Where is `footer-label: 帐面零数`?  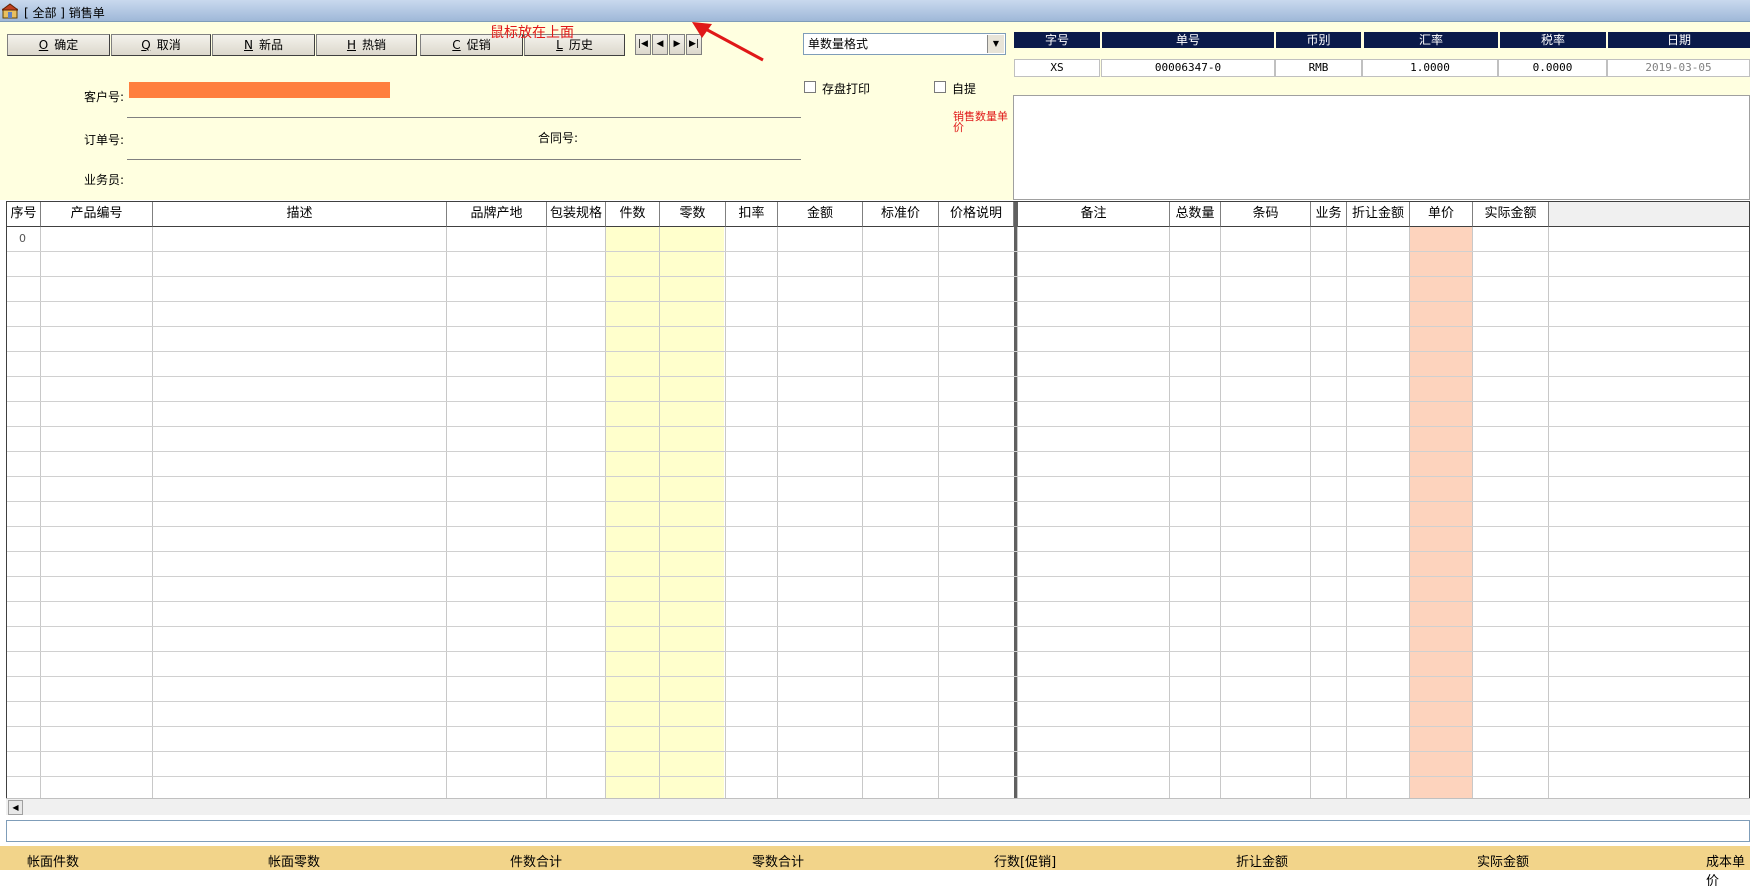 footer-label: 帐面零数 is located at coordinates (294, 862).